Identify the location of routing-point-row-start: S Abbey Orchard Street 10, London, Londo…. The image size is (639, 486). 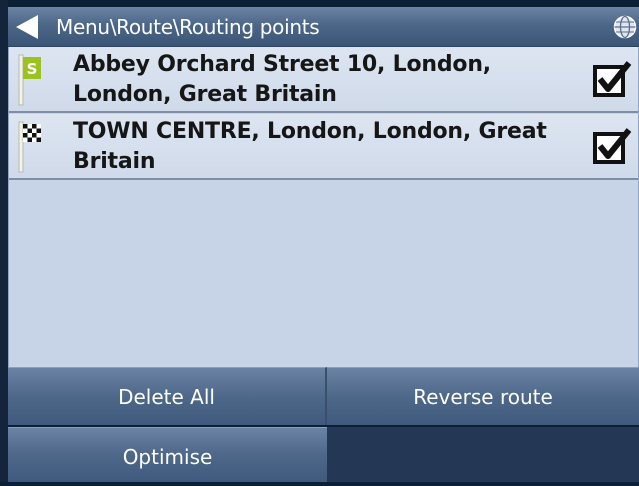
(323, 80).